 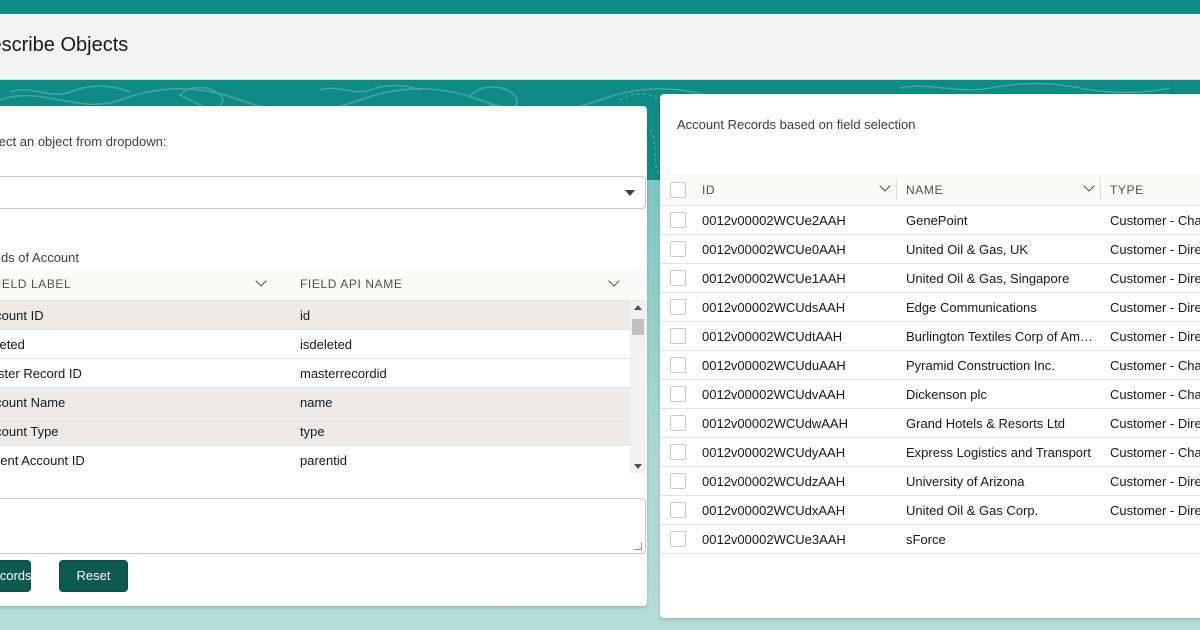 I want to click on field-row: Parent Account ID parentid, so click(x=315, y=459).